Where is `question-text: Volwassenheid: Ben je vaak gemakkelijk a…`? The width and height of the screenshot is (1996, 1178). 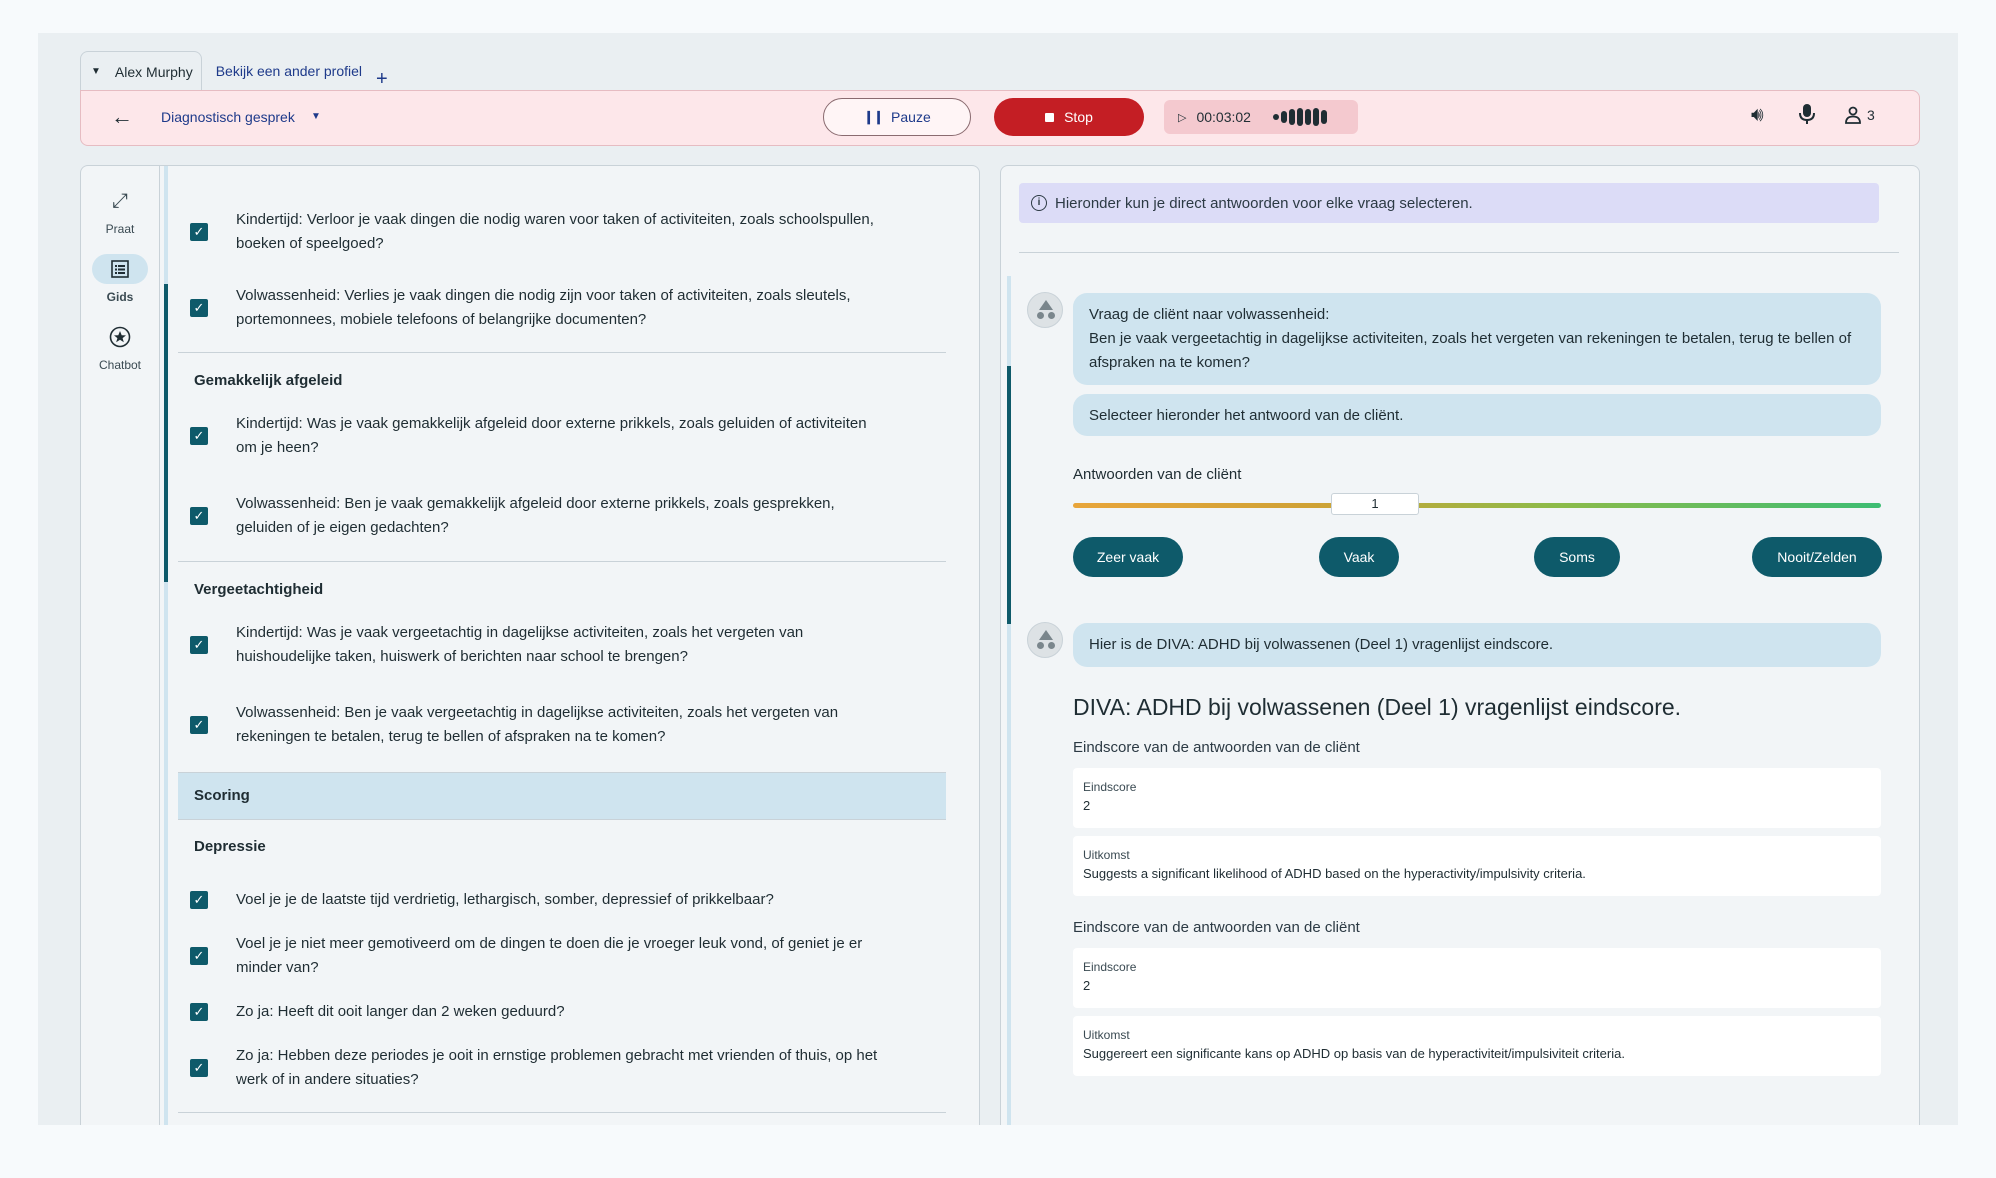 question-text: Volwassenheid: Ben je vaak gemakkelijk a… is located at coordinates (557, 516).